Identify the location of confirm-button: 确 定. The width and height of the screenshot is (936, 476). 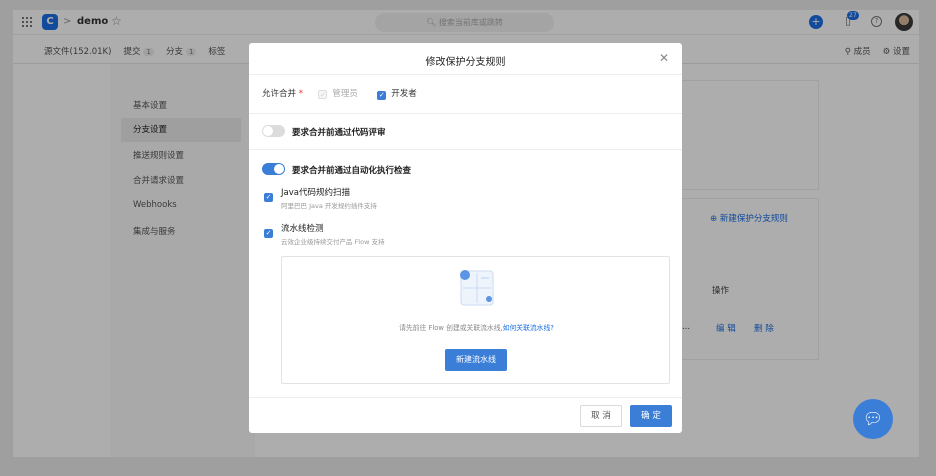
(651, 416).